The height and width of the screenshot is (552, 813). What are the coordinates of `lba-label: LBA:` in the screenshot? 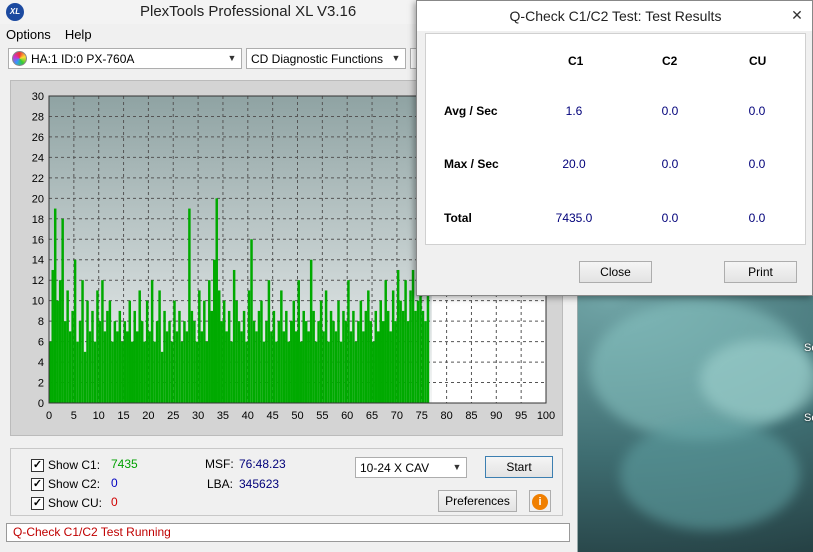 It's located at (220, 484).